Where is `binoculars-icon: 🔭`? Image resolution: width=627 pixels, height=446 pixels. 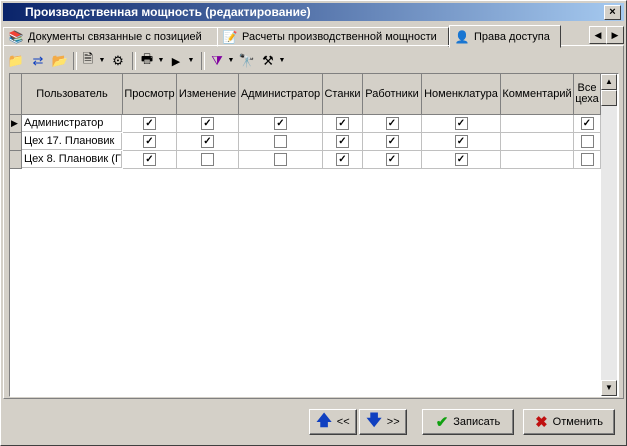
binoculars-icon: 🔭 is located at coordinates (247, 61).